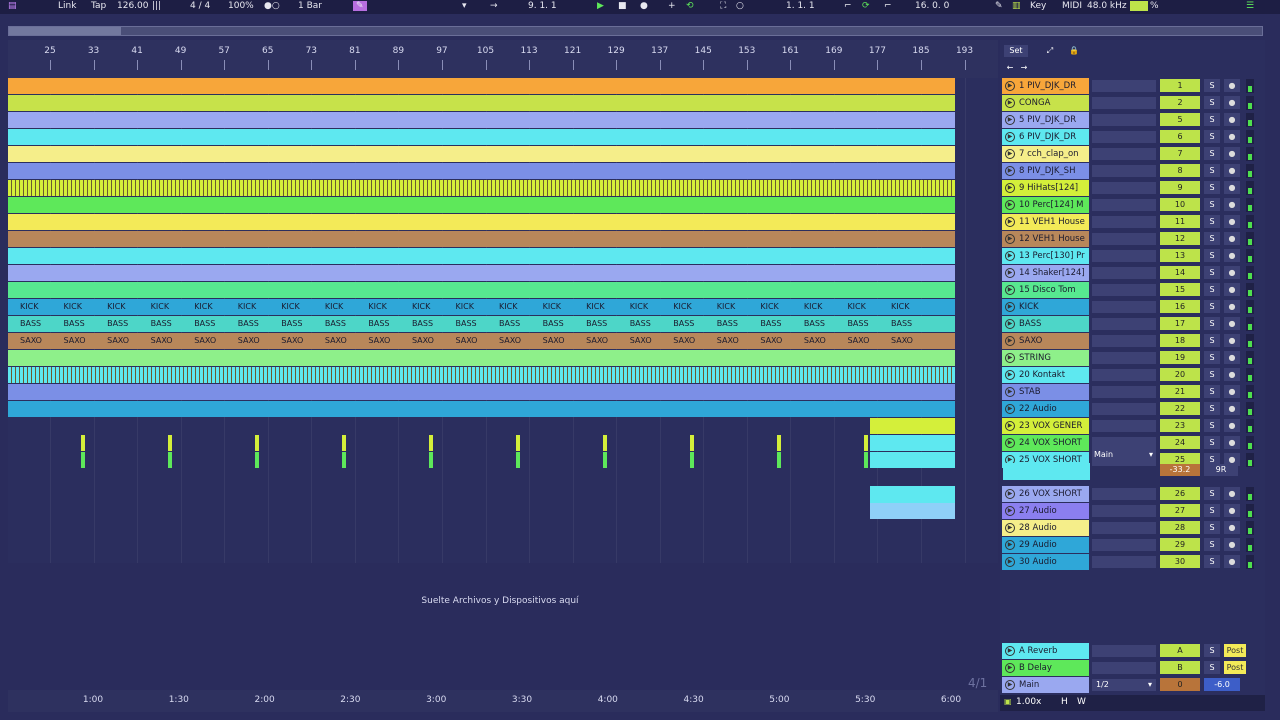 This screenshot has width=1280, height=720. I want to click on track-number: 23, so click(1180, 425).